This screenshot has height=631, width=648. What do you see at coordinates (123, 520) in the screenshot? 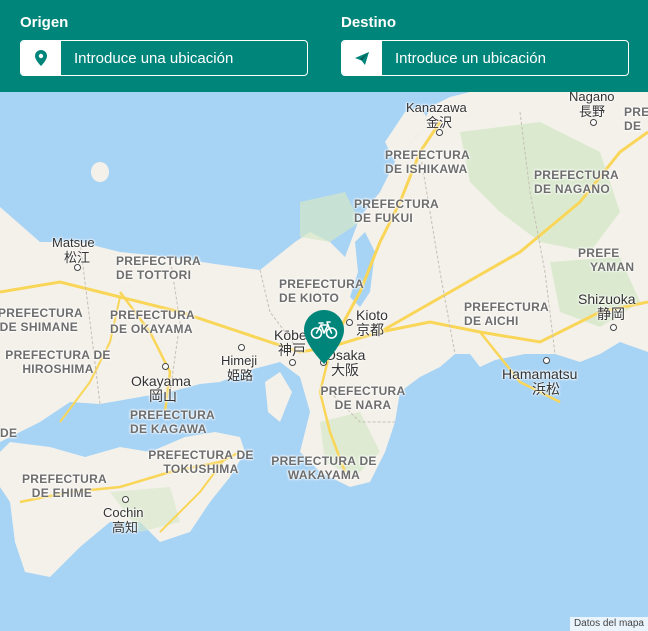
I see `city-label-kochi: Cochin 高知` at bounding box center [123, 520].